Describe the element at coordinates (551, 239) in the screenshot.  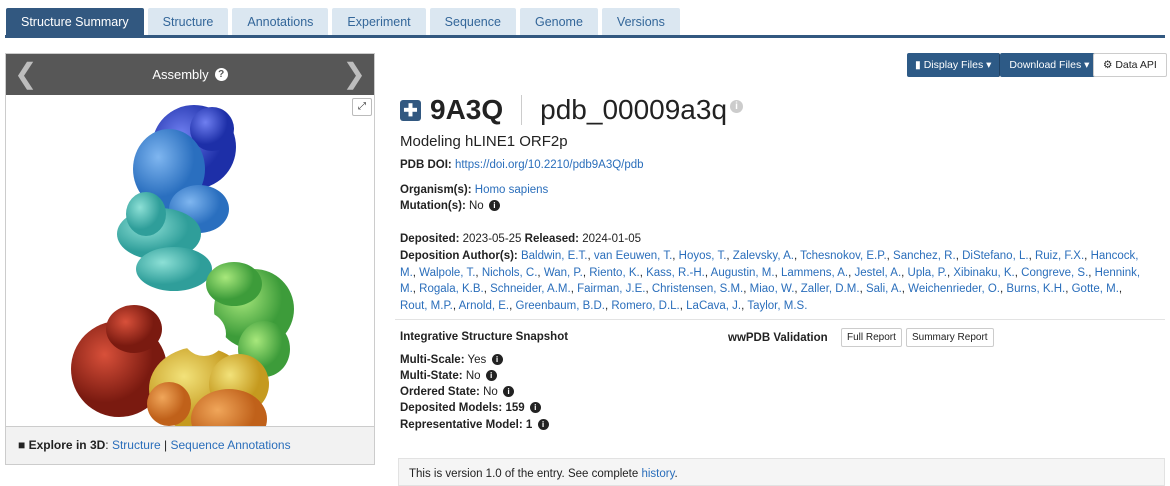
I see `released-label: Released:` at that location.